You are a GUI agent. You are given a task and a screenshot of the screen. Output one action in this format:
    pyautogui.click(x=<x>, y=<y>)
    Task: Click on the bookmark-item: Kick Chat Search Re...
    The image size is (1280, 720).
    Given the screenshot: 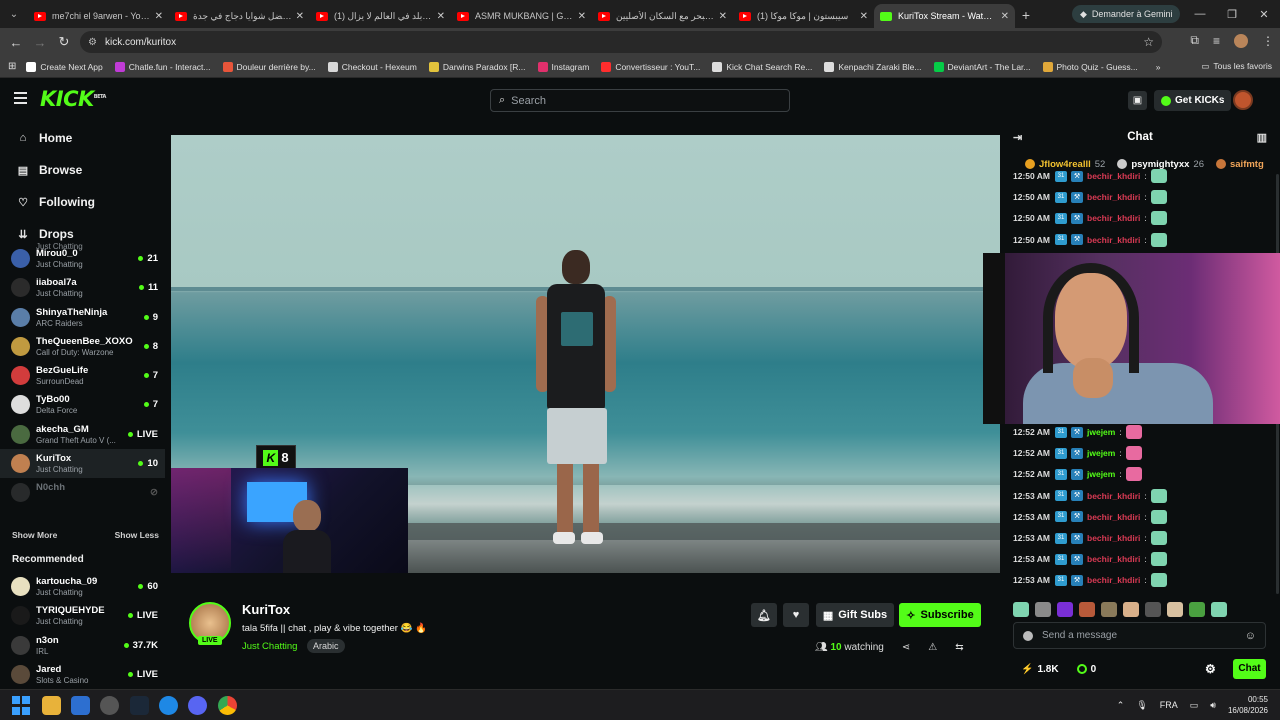 What is the action you would take?
    pyautogui.click(x=762, y=66)
    